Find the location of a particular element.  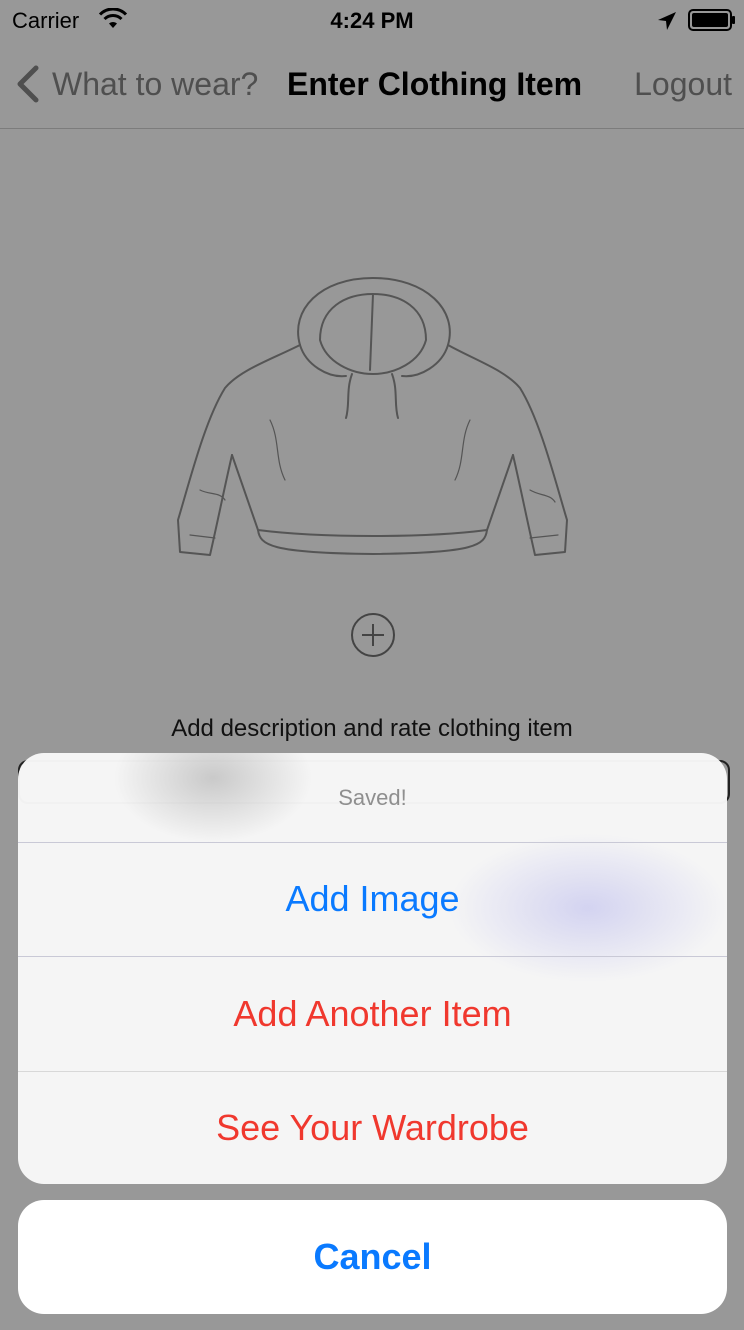

add-image-button: Add Image is located at coordinates (372, 899).